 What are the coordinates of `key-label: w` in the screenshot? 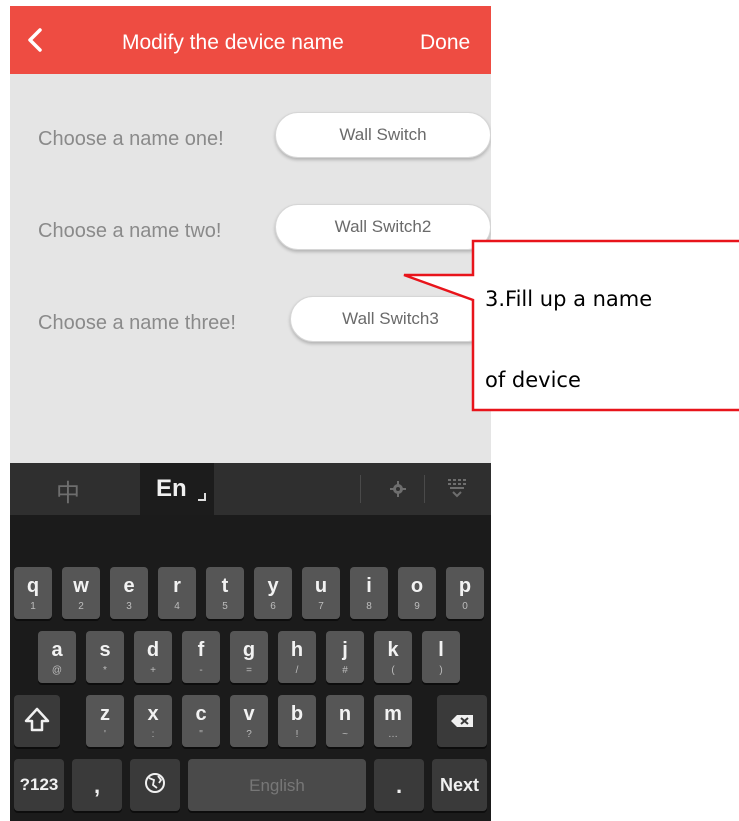 It's located at (81, 586).